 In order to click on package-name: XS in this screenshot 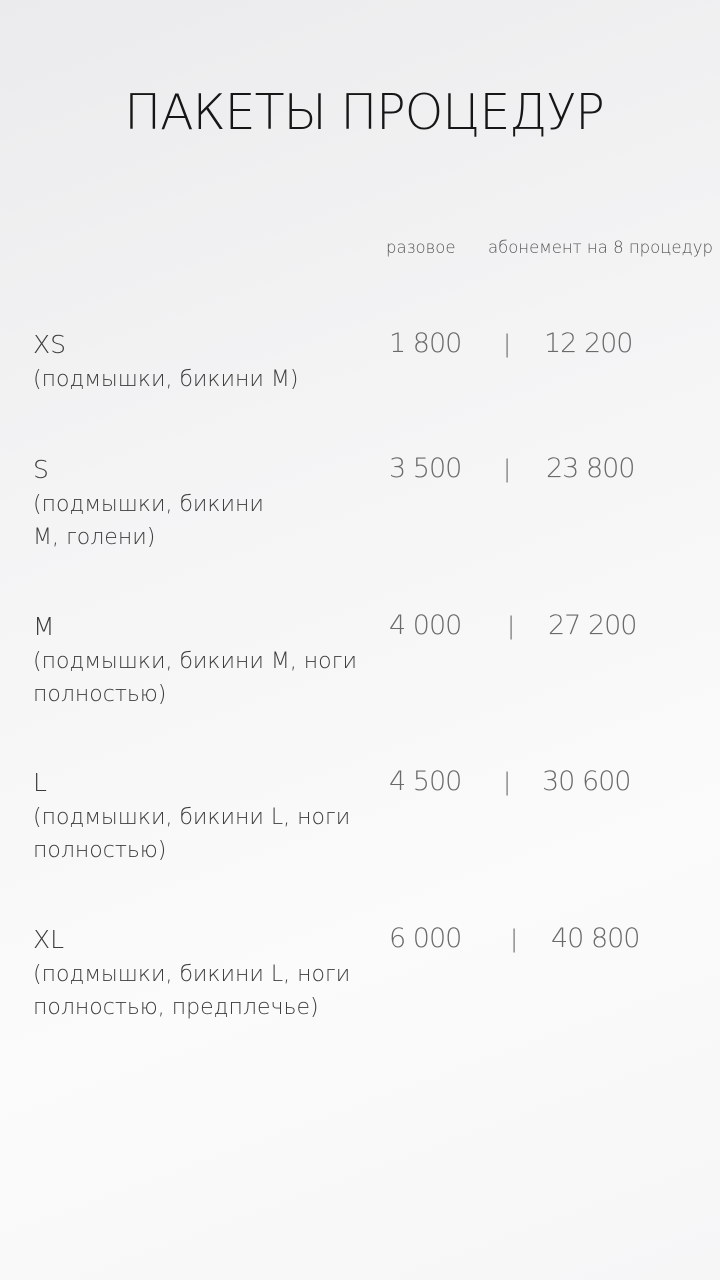, I will do `click(49, 344)`.